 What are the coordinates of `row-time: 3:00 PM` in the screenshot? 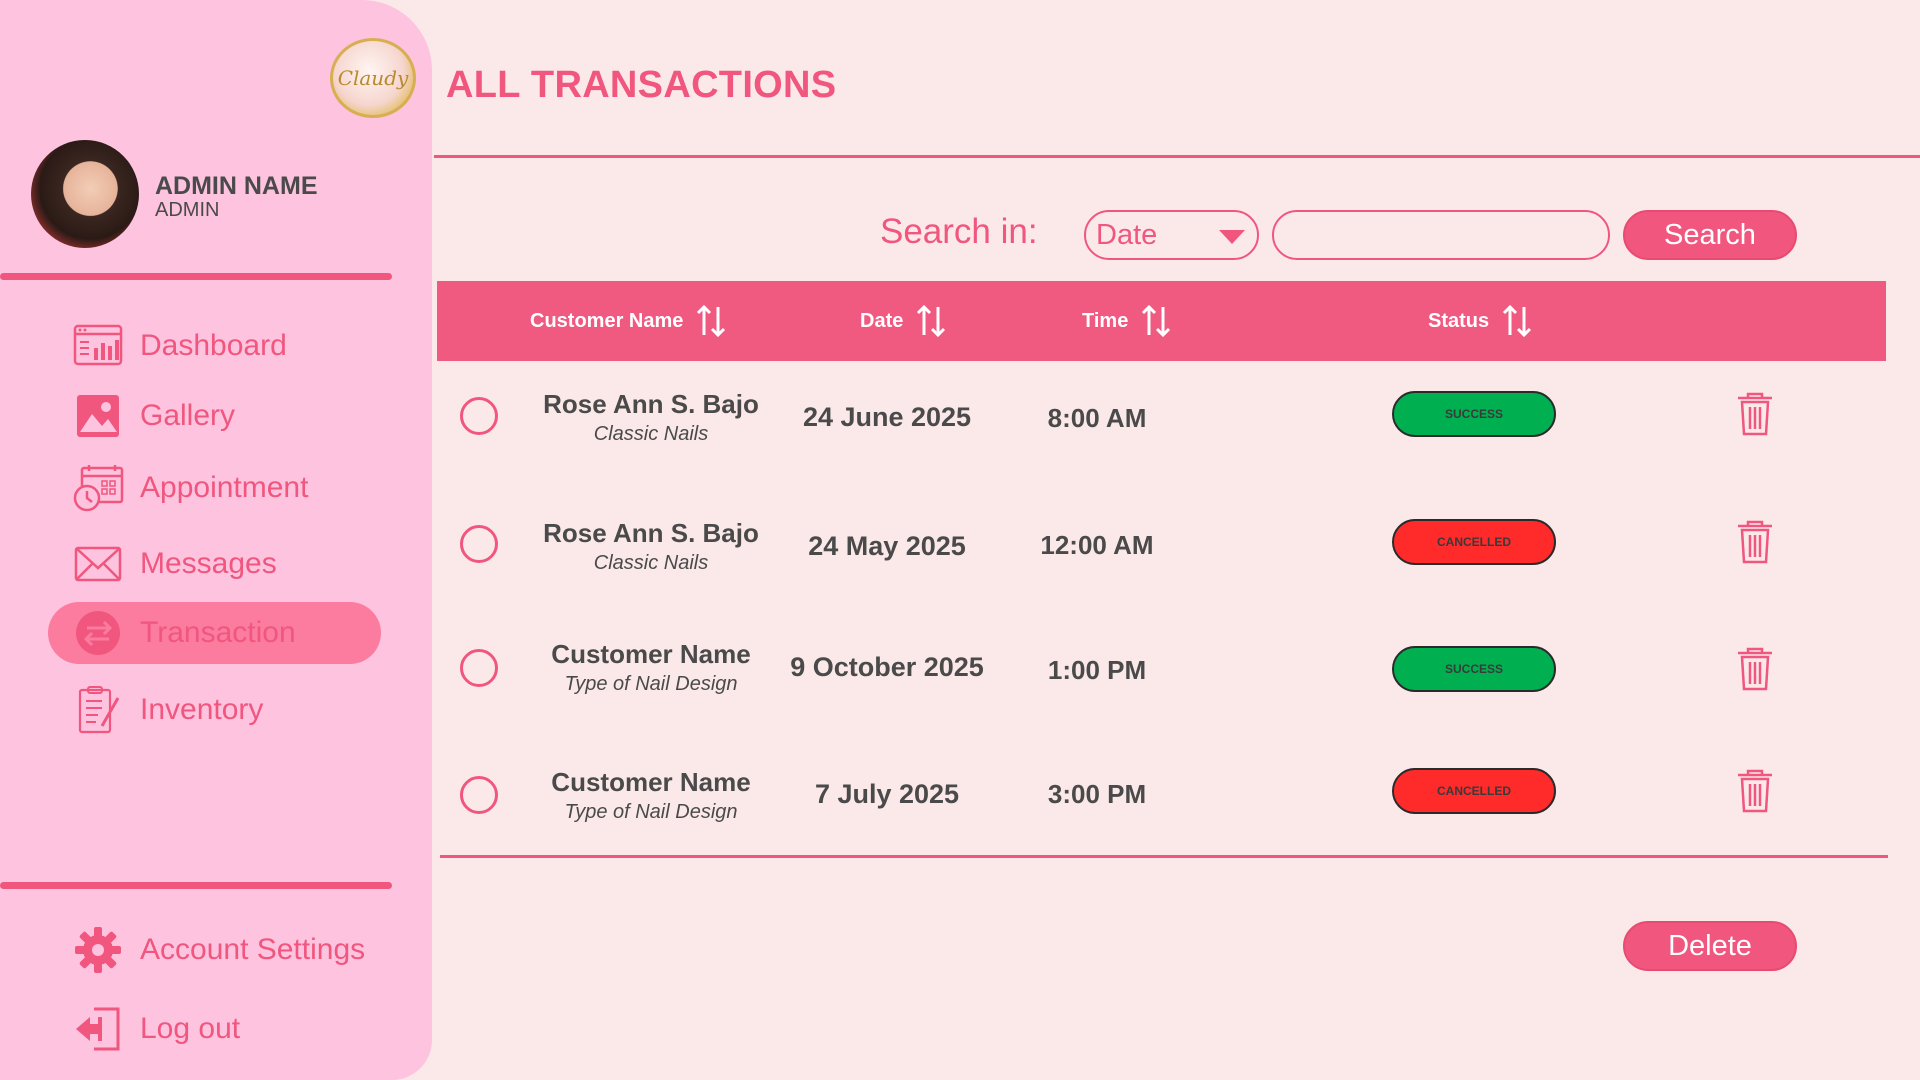 It's located at (1097, 794).